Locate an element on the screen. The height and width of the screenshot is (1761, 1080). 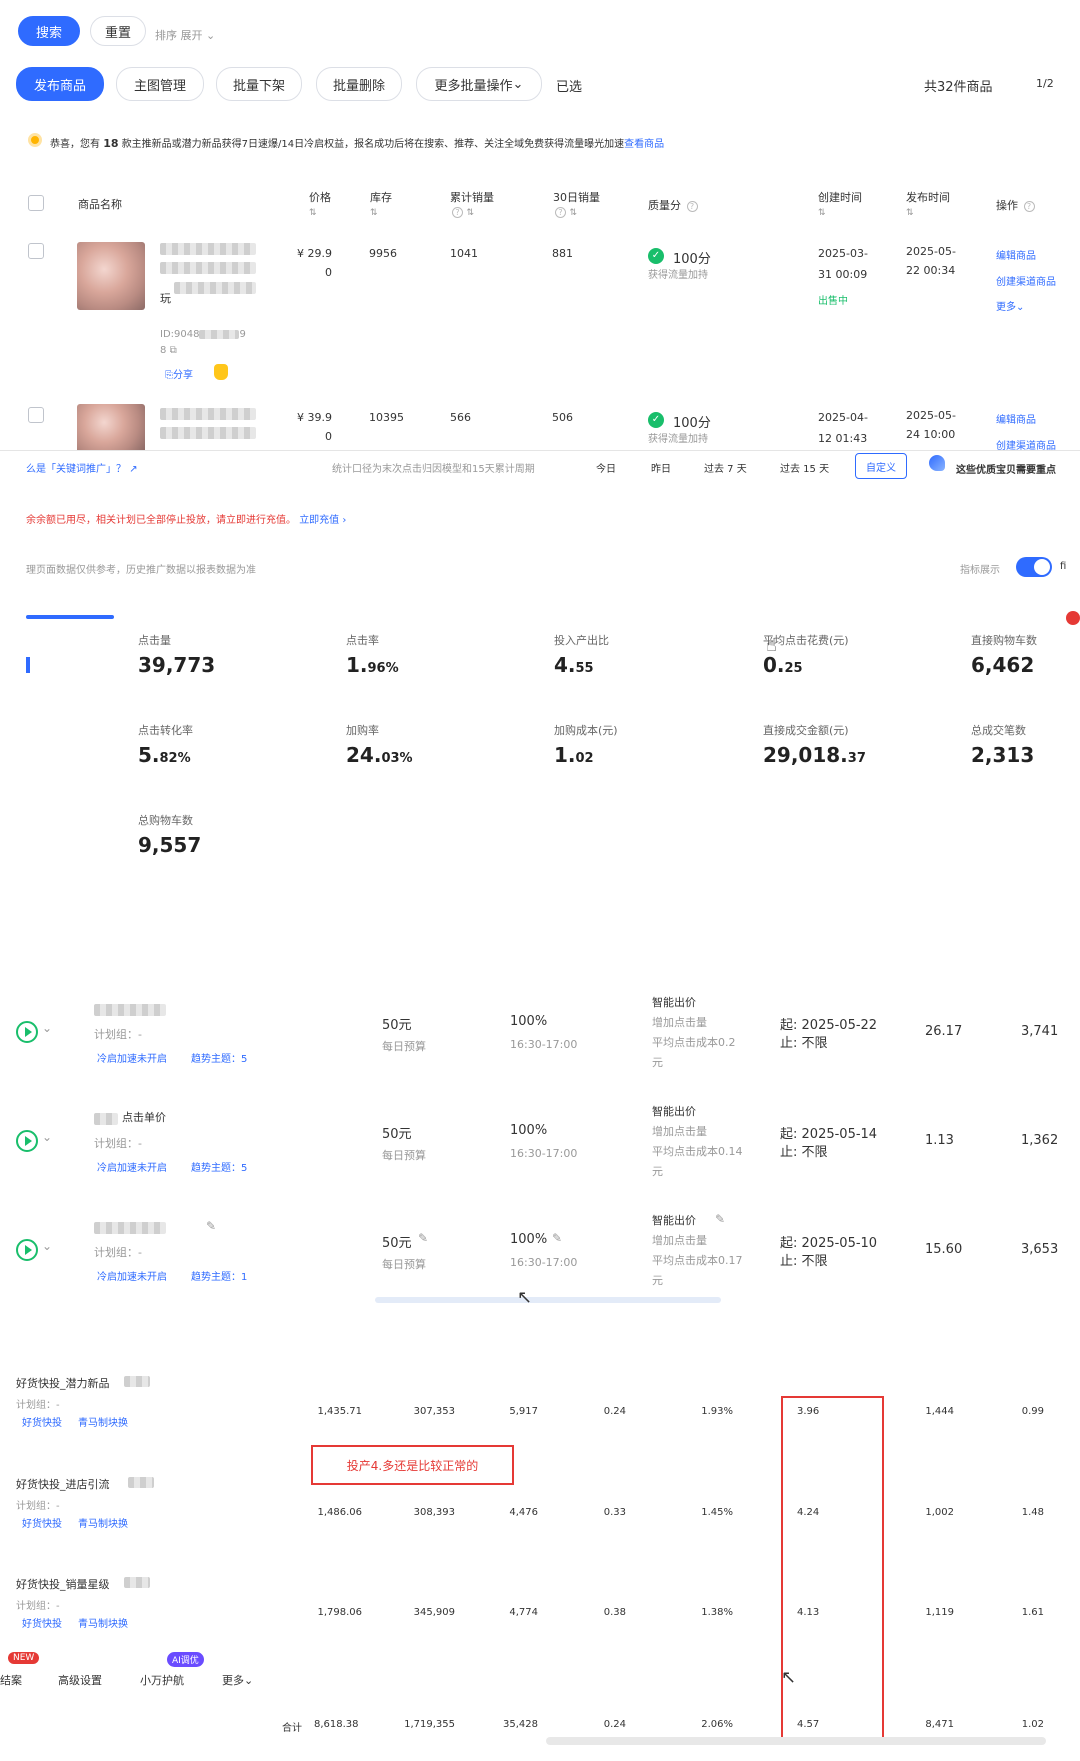
more-batch-button: 更多批量操作 ⌄ is located at coordinates (479, 84).